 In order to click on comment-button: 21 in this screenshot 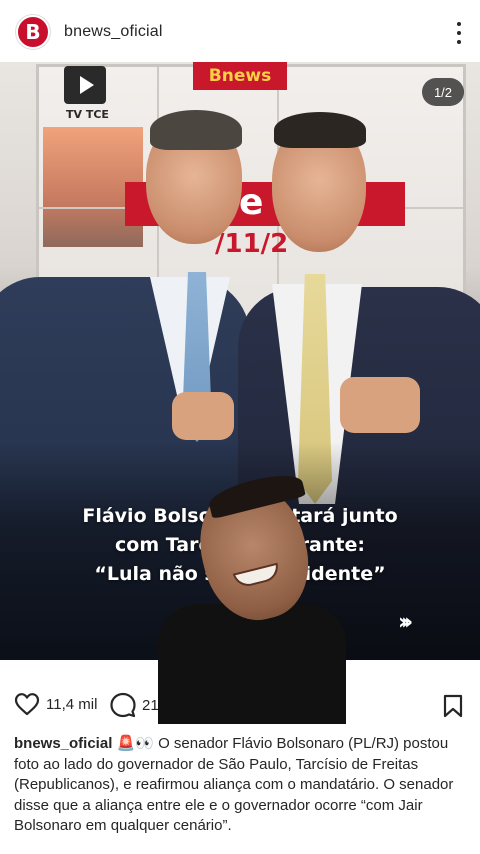, I will do `click(134, 705)`.